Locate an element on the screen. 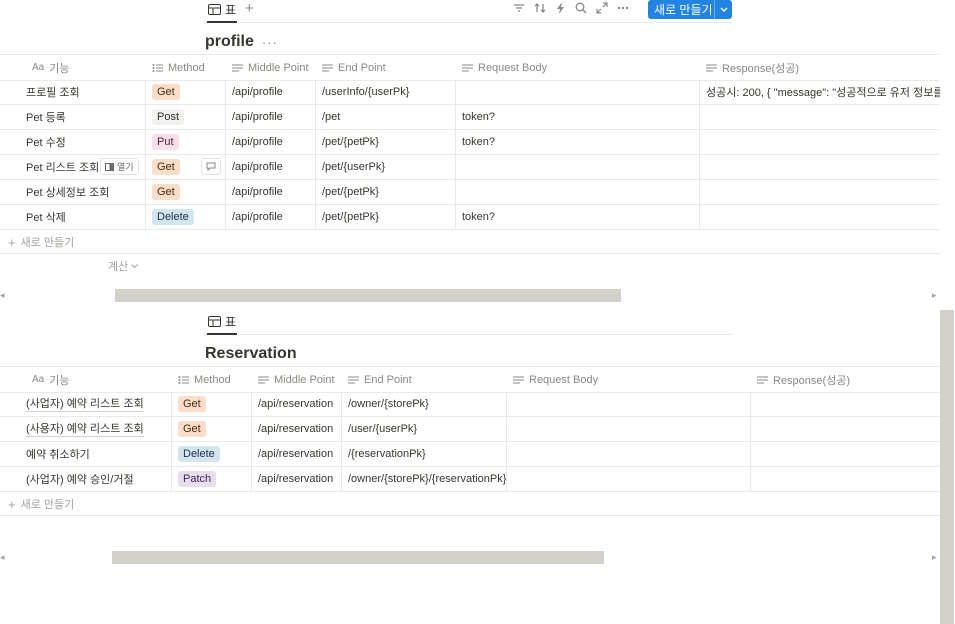 This screenshot has width=955, height=624. calculate-button: 계산 is located at coordinates (123, 266).